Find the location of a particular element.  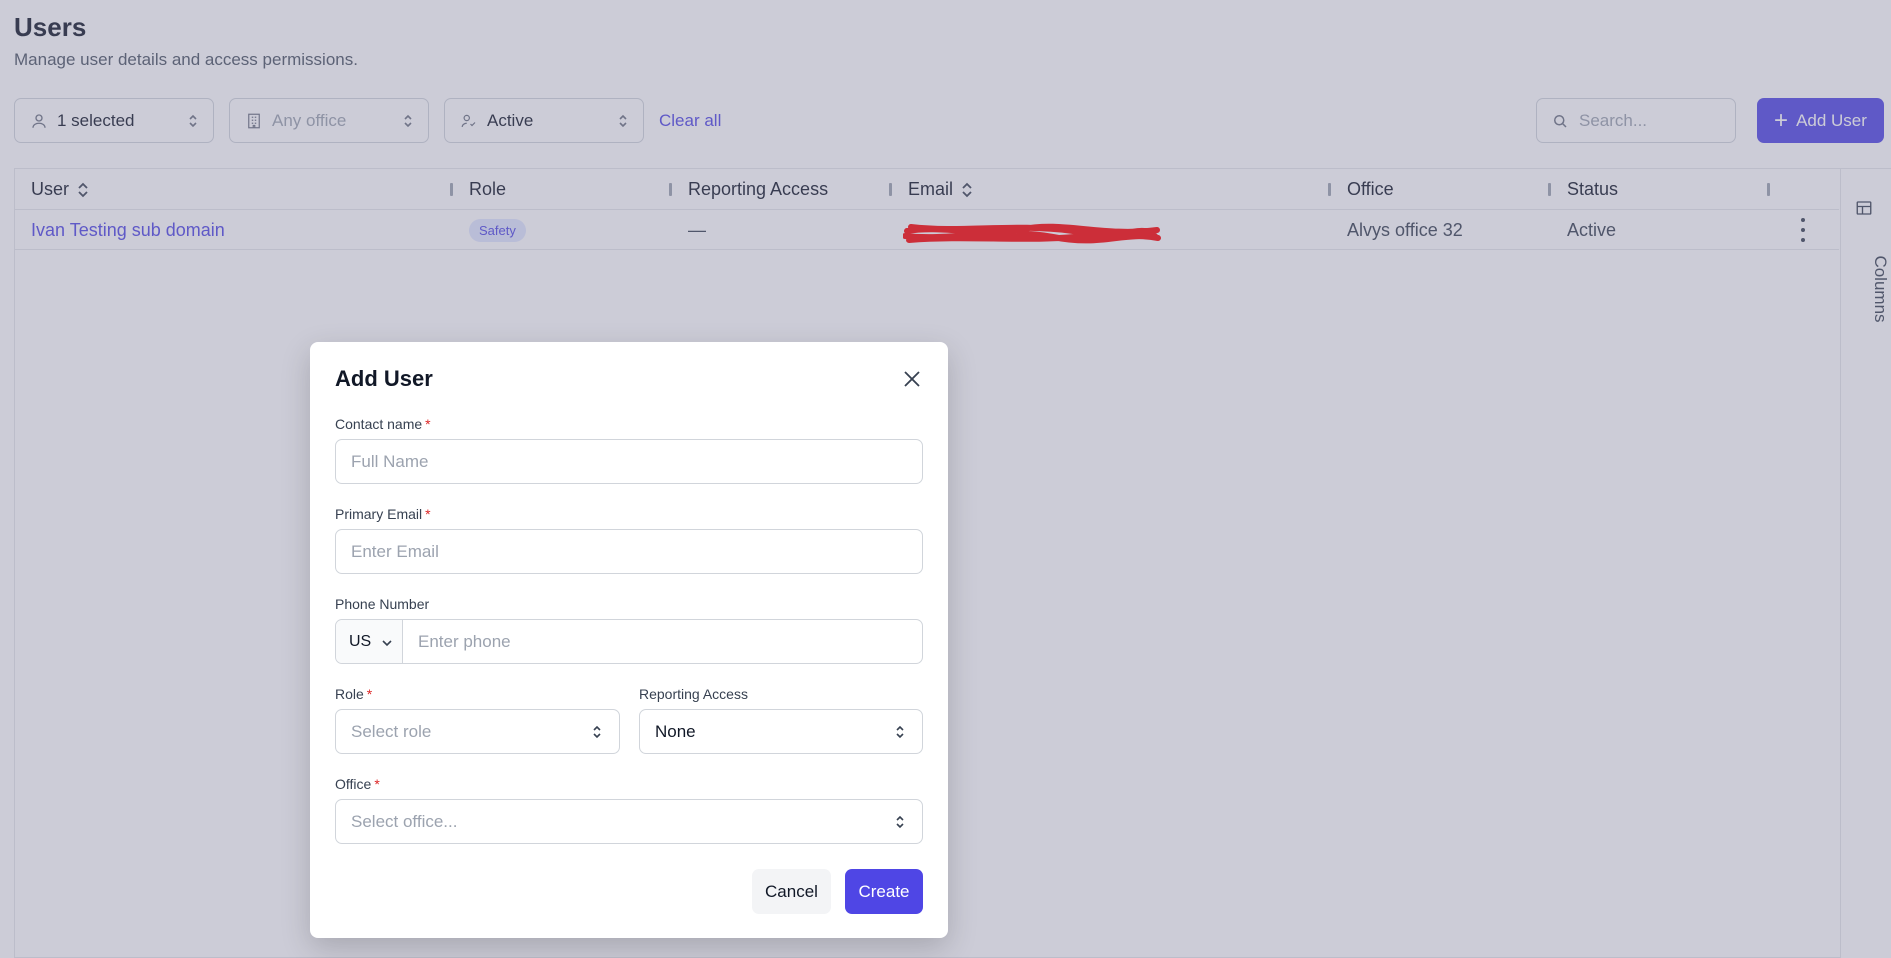

role-select: Select role is located at coordinates (477, 731).